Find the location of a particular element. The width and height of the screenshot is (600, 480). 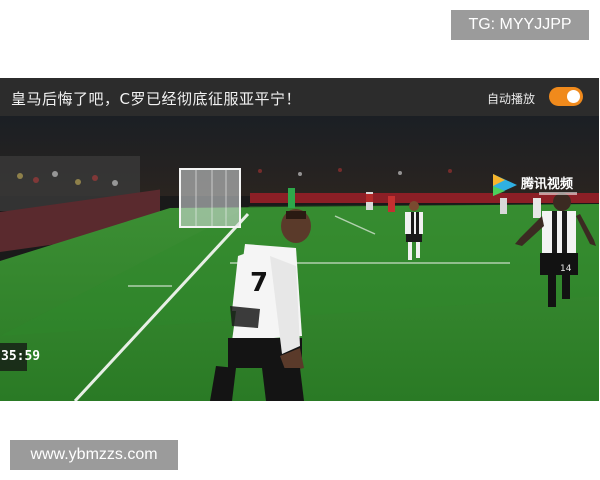

player-header: 皇马后悔了吧，C罗已经彻底征服亚平宁！ 自动播放 is located at coordinates (299, 97).